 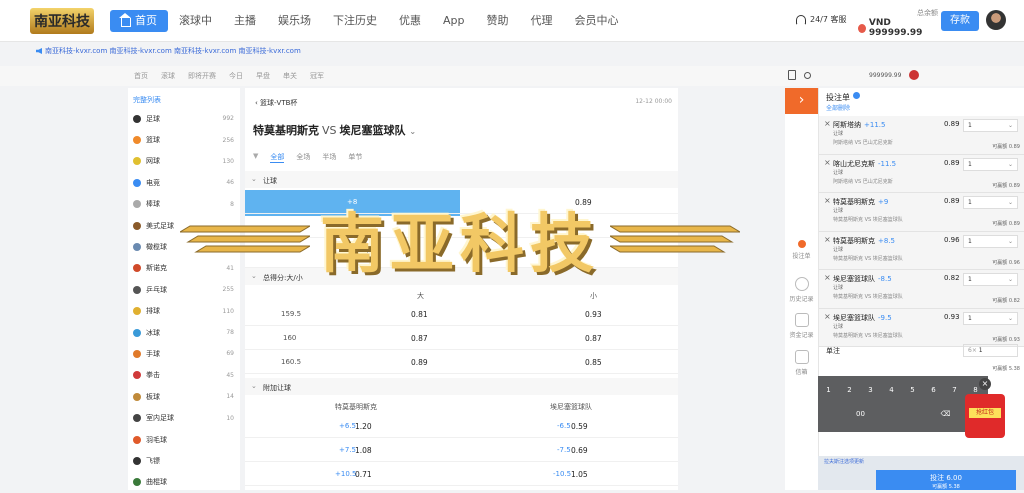 What do you see at coordinates (960, 21) in the screenshot?
I see `deposit-button: 存款` at bounding box center [960, 21].